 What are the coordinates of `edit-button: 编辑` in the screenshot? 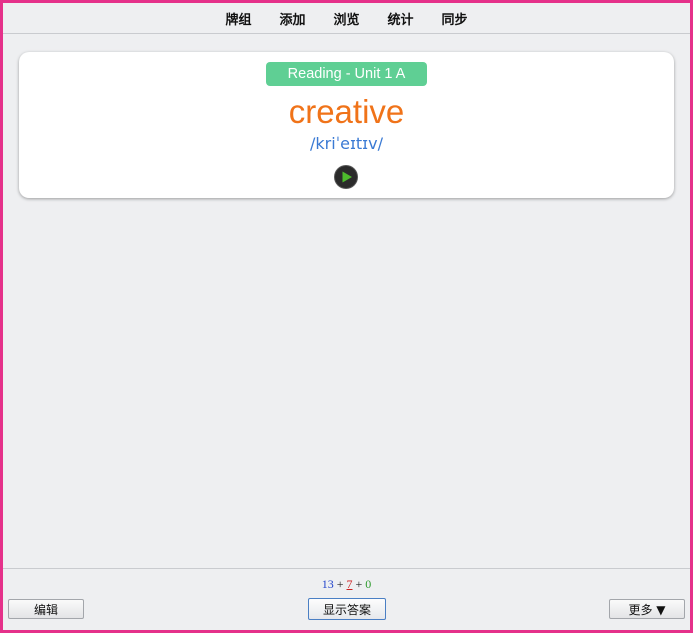 It's located at (46, 609).